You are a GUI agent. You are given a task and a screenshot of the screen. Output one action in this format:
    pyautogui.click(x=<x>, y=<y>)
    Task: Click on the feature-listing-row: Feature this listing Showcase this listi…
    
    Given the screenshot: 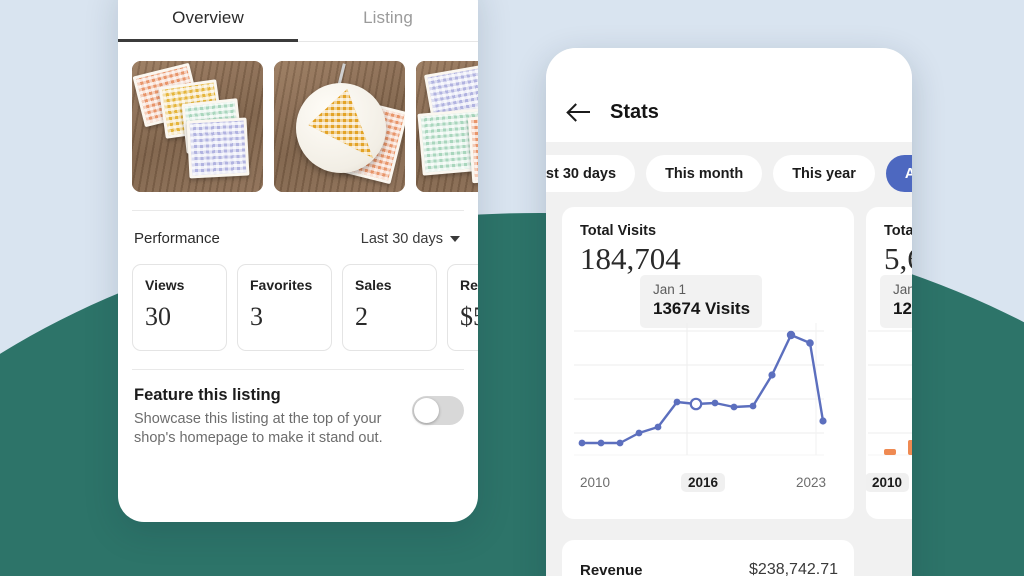 What is the action you would take?
    pyautogui.click(x=298, y=409)
    